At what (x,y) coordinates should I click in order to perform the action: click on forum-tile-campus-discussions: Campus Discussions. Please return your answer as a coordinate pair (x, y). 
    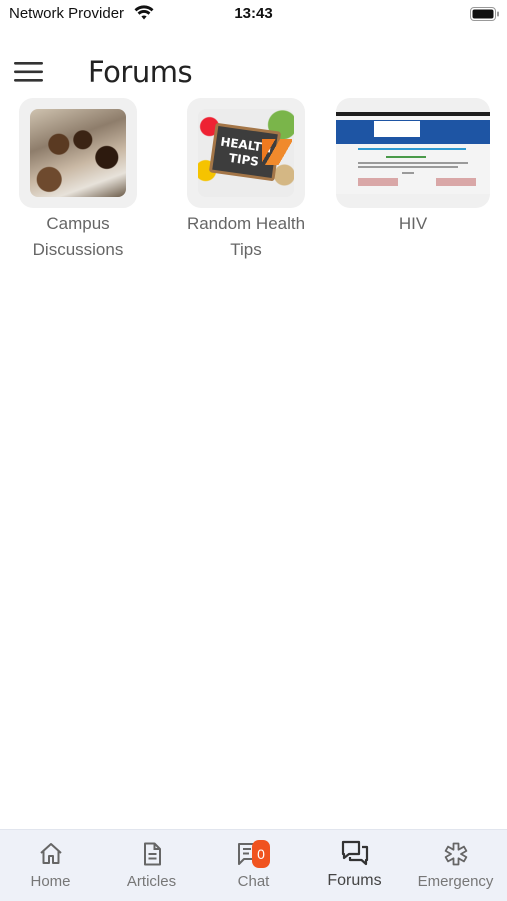
    Looking at the image, I should click on (78, 180).